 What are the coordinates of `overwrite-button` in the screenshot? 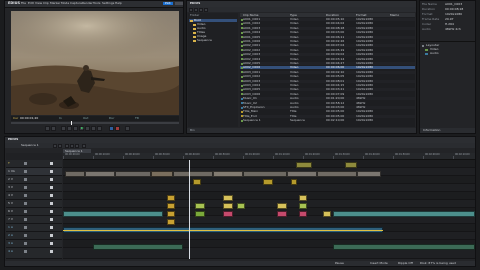 It's located at (117, 128).